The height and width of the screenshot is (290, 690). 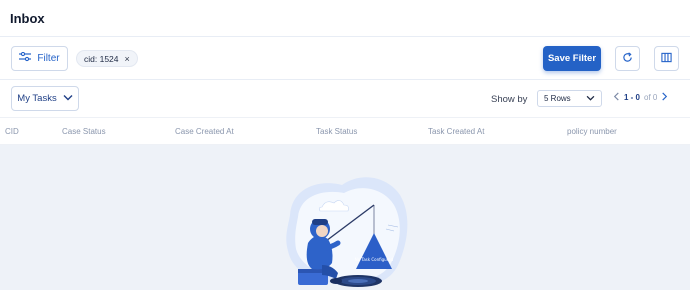 I want to click on column-header-case-status: Case Status, so click(x=84, y=131).